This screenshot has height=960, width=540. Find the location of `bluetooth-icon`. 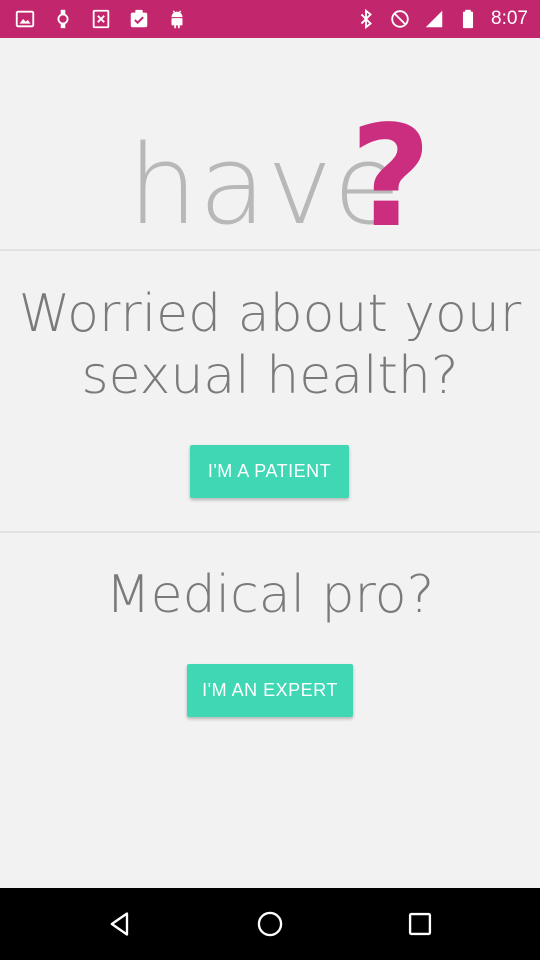

bluetooth-icon is located at coordinates (366, 19).